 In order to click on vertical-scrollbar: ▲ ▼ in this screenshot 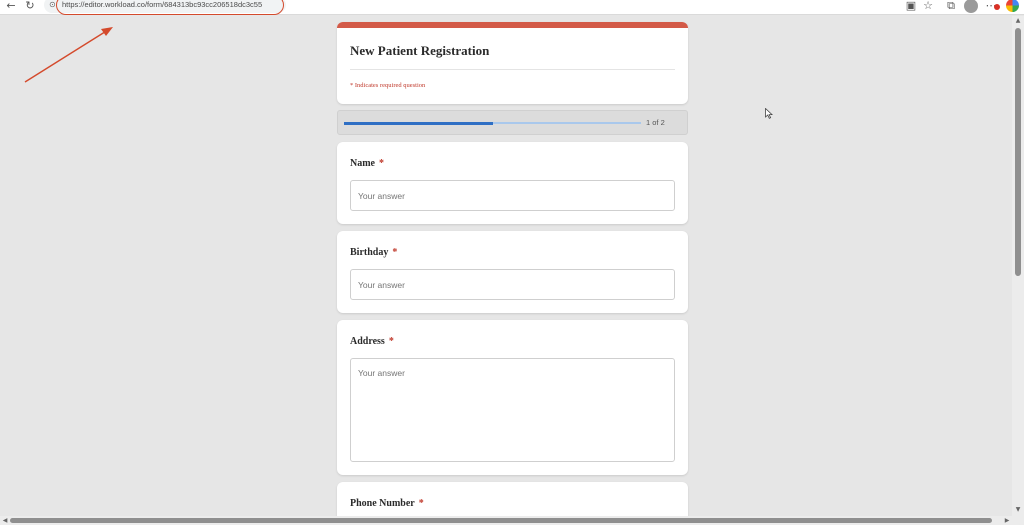, I will do `click(1018, 266)`.